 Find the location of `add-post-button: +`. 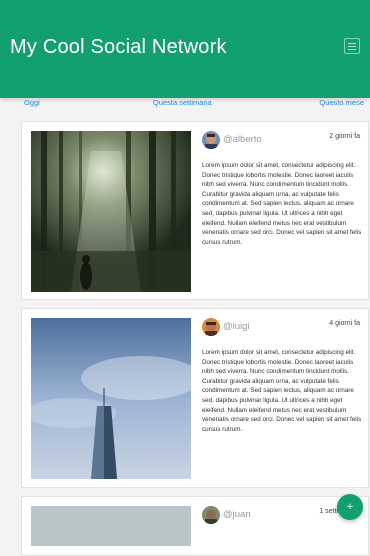

add-post-button: + is located at coordinates (350, 507).